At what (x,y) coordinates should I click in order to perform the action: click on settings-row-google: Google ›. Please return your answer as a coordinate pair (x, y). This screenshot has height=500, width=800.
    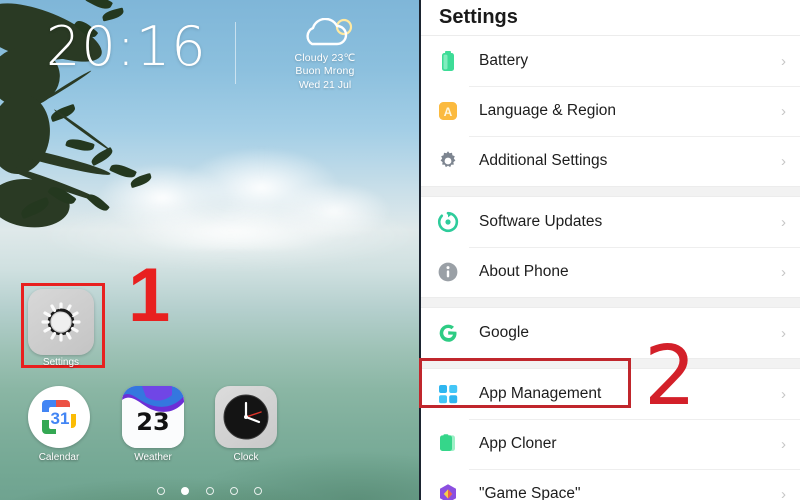
    Looking at the image, I should click on (610, 333).